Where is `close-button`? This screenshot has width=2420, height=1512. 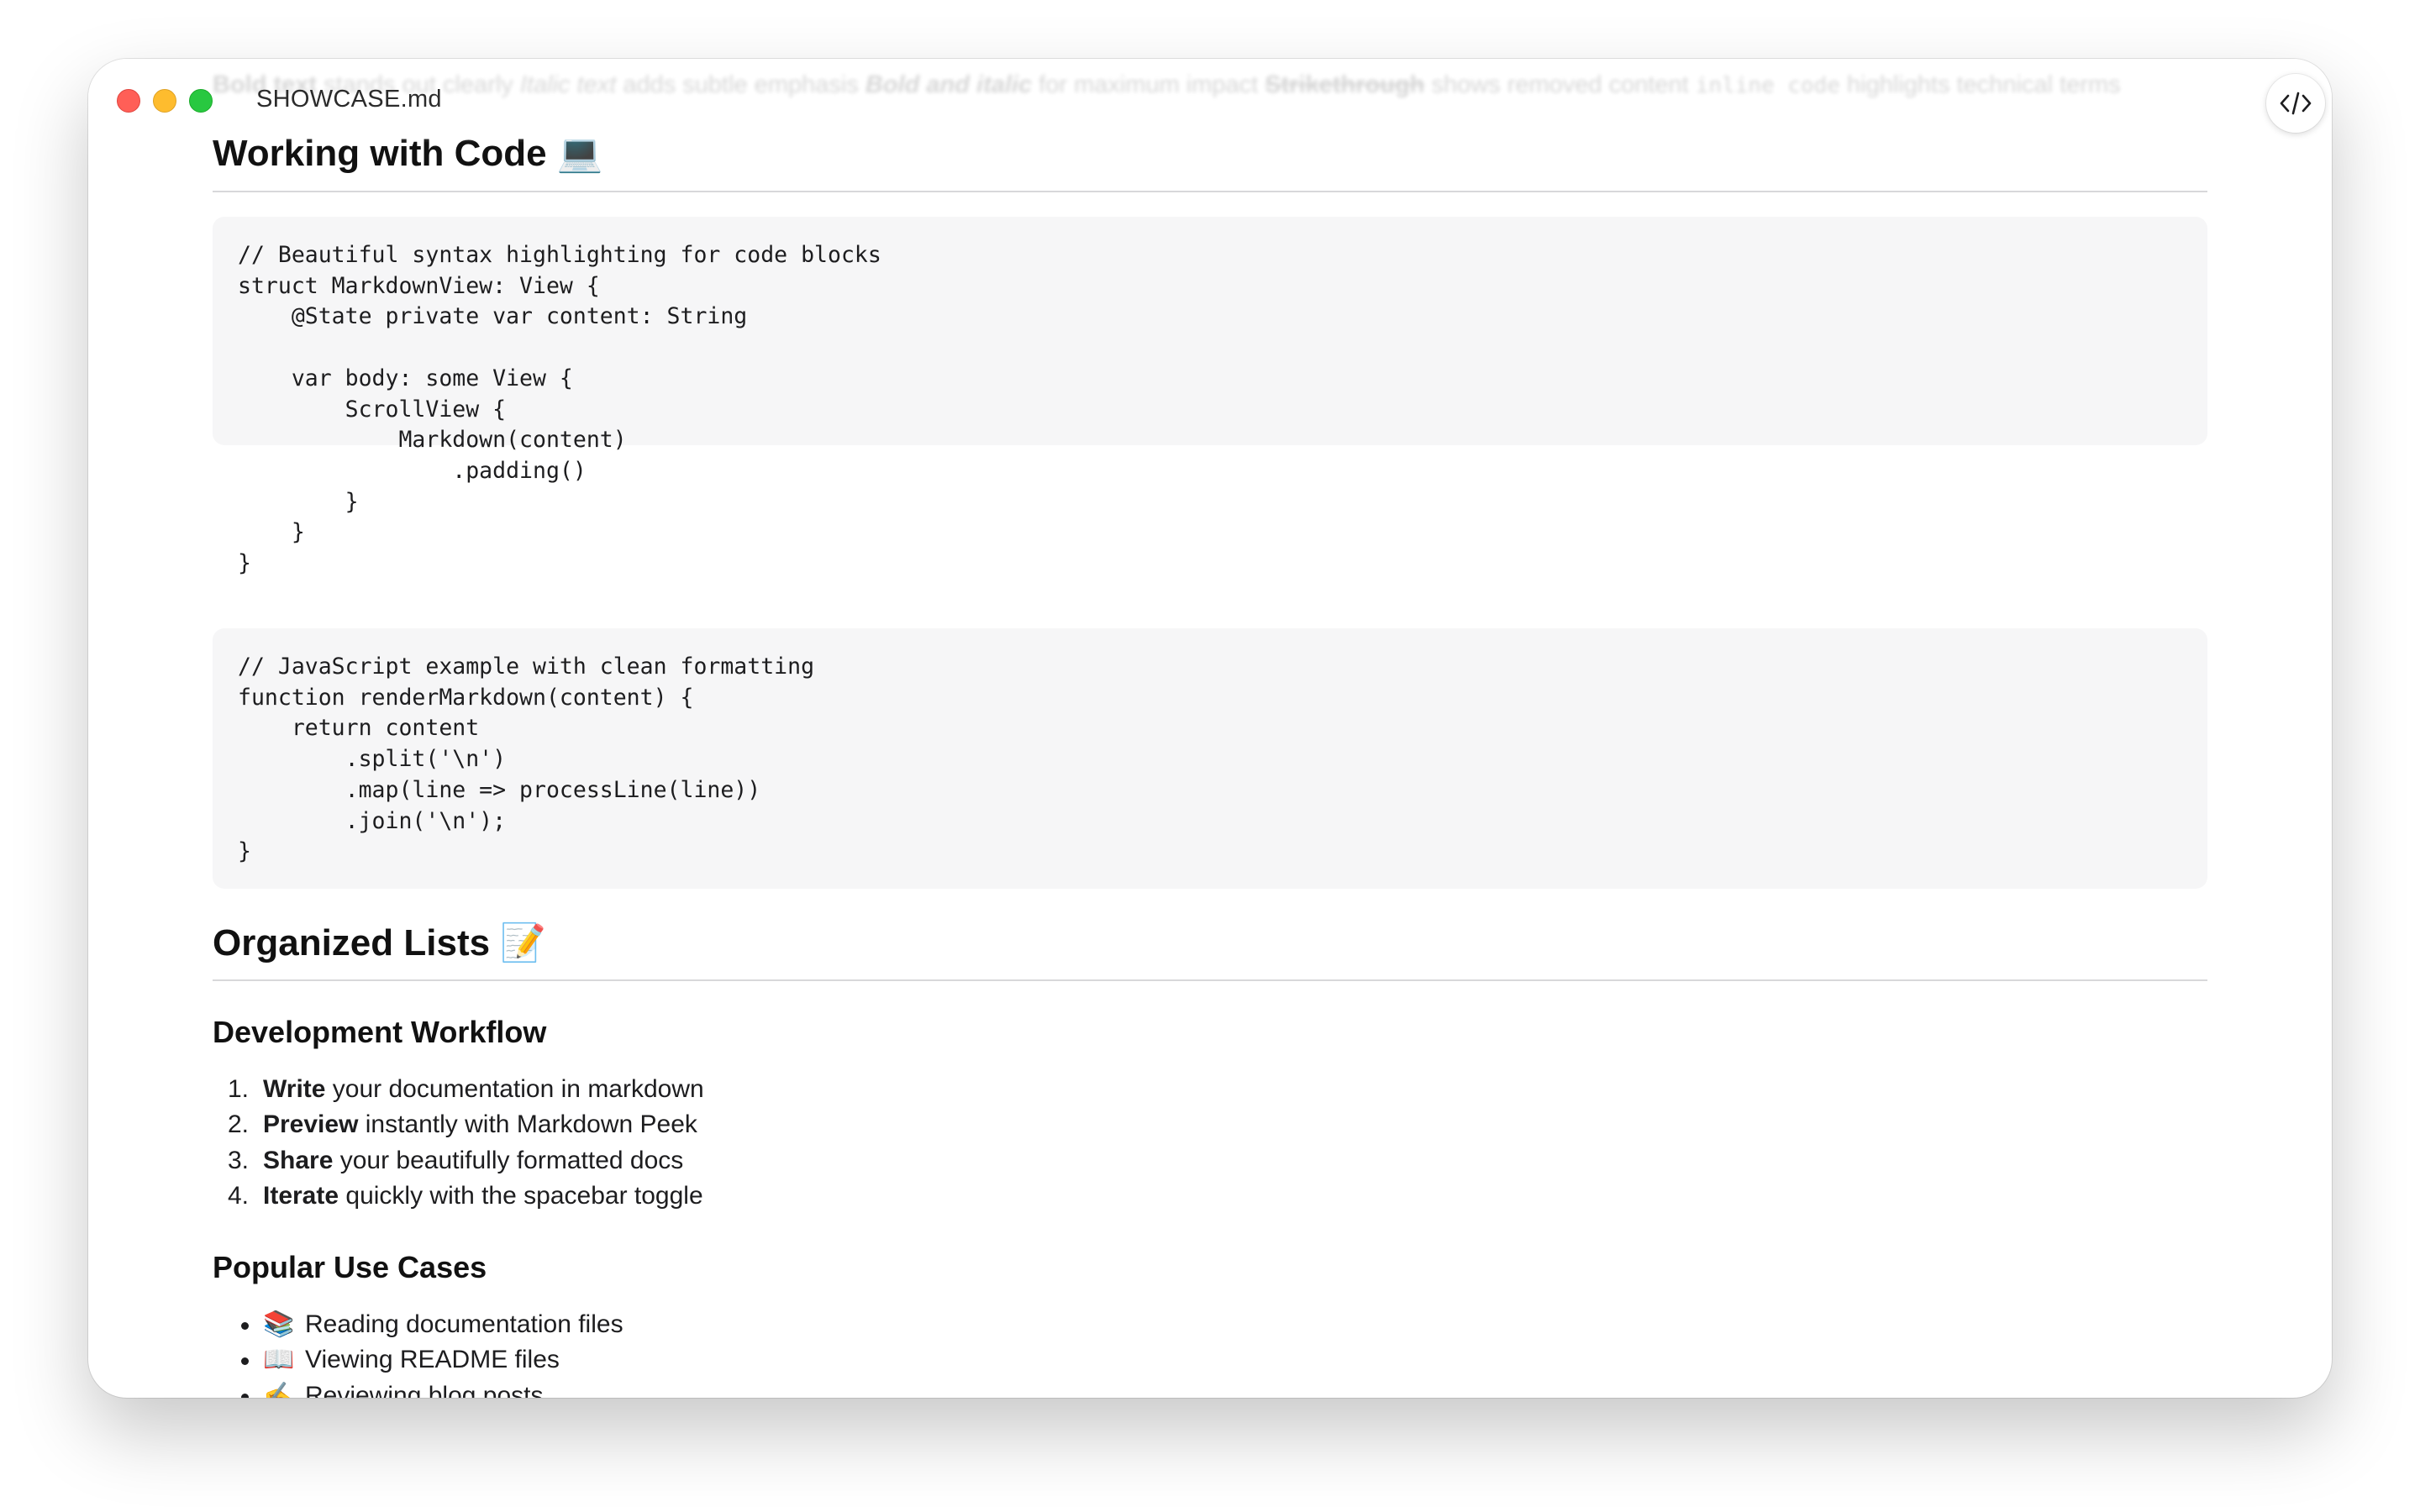 close-button is located at coordinates (128, 101).